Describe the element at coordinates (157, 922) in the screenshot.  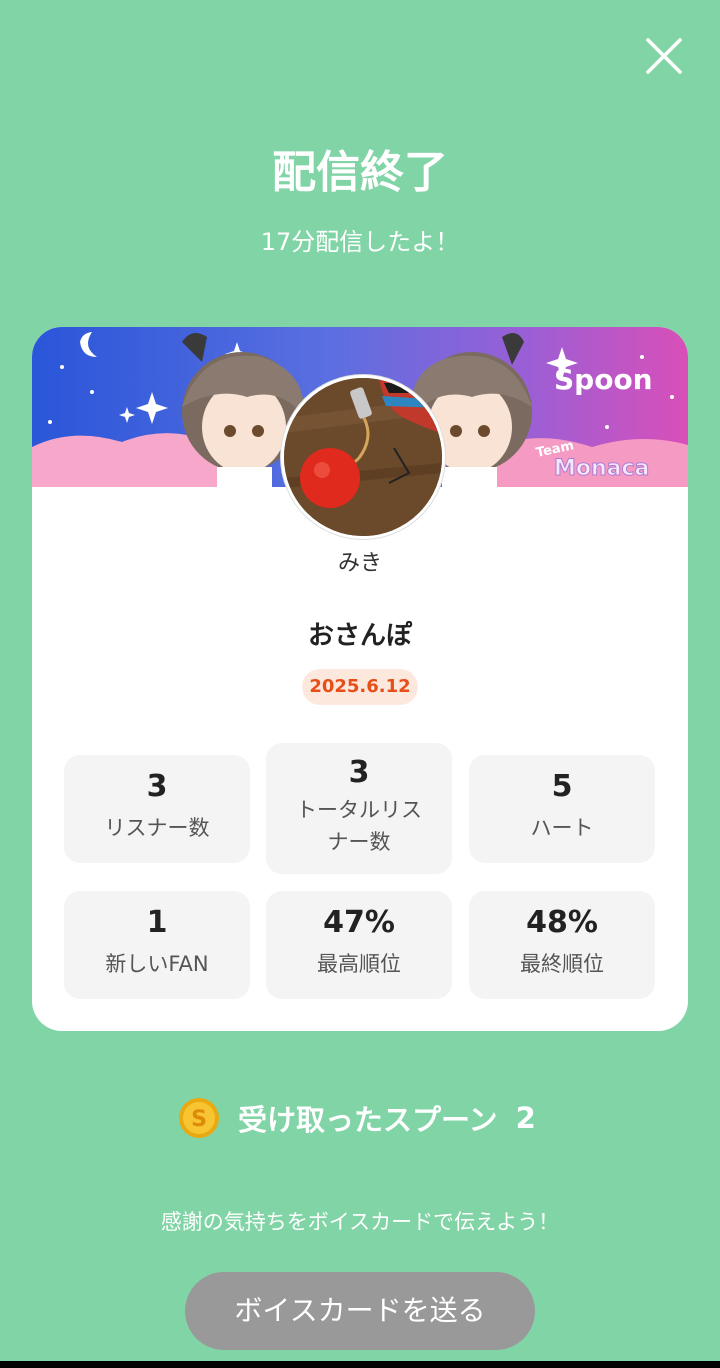
I see `stat-value: 1` at that location.